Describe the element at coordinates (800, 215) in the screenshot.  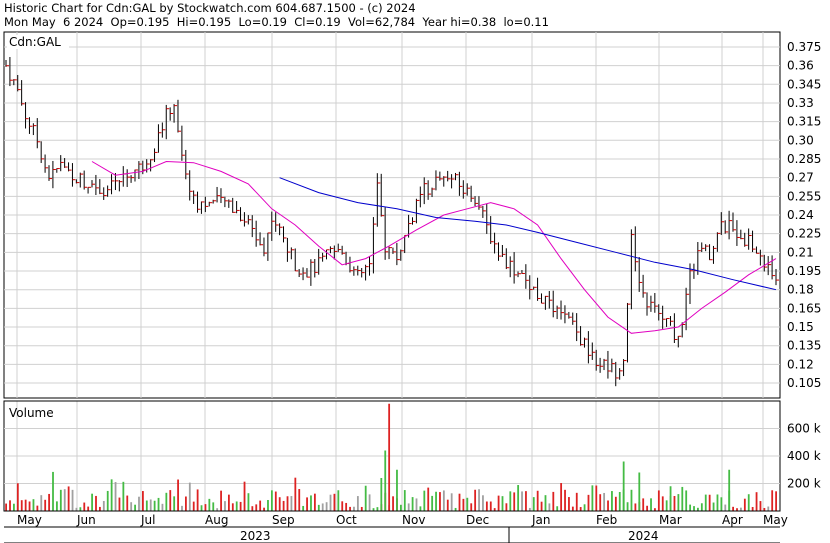
I see `price-tick-label: 0.24` at that location.